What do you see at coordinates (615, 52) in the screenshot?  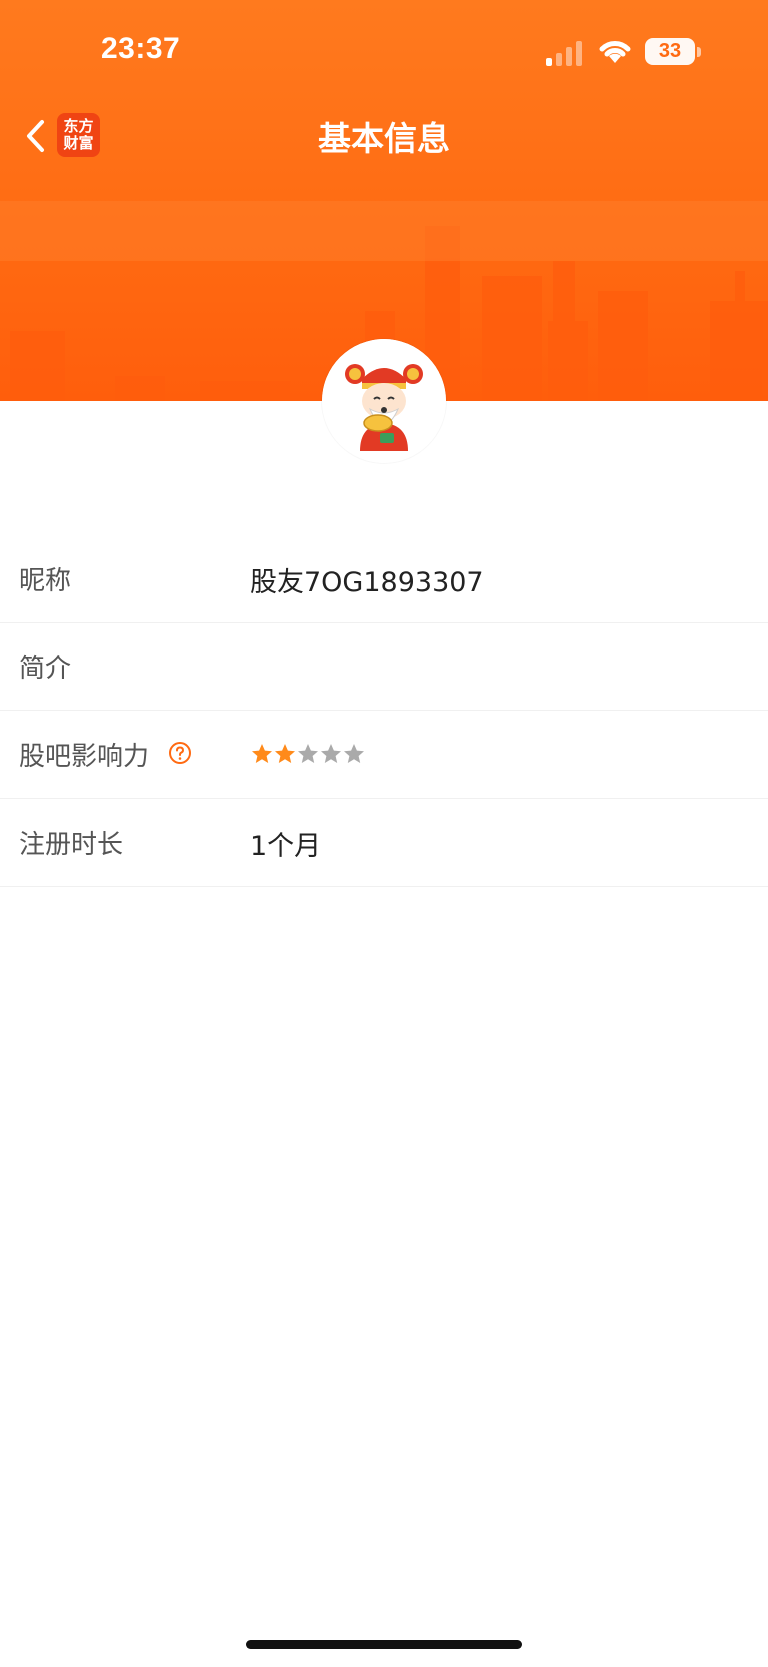 I see `wifi-icon` at bounding box center [615, 52].